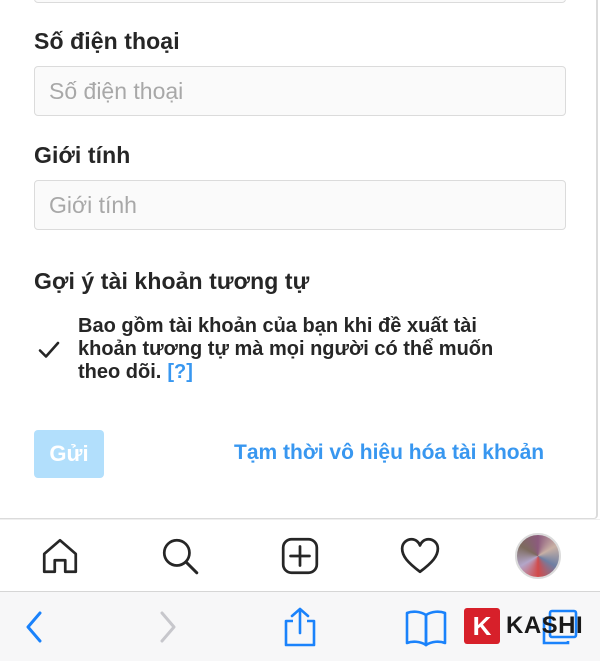 The height and width of the screenshot is (661, 600). I want to click on share-icon, so click(300, 627).